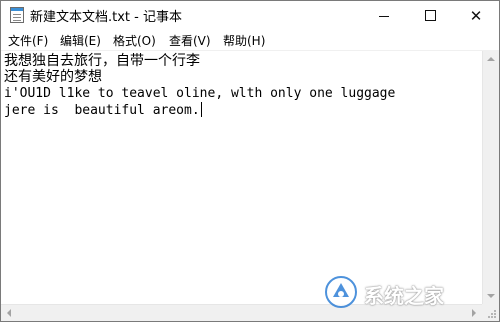 This screenshot has width=500, height=322. I want to click on watermark: 系统之家, so click(407, 293).